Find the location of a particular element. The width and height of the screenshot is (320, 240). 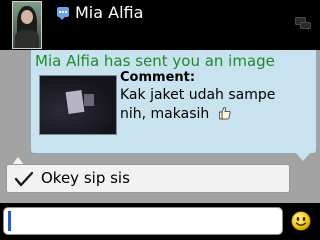

image-thumbnail is located at coordinates (78, 105).